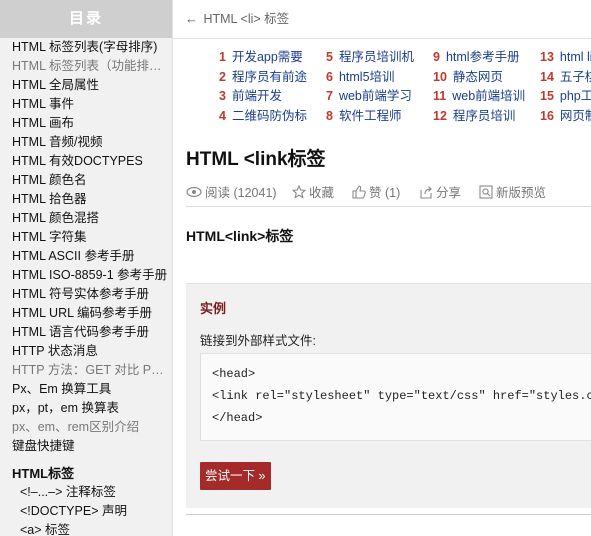 Image resolution: width=591 pixels, height=536 pixels. Describe the element at coordinates (86, 427) in the screenshot. I see `sidebar-nav-item: px、em、rem区别介绍` at that location.